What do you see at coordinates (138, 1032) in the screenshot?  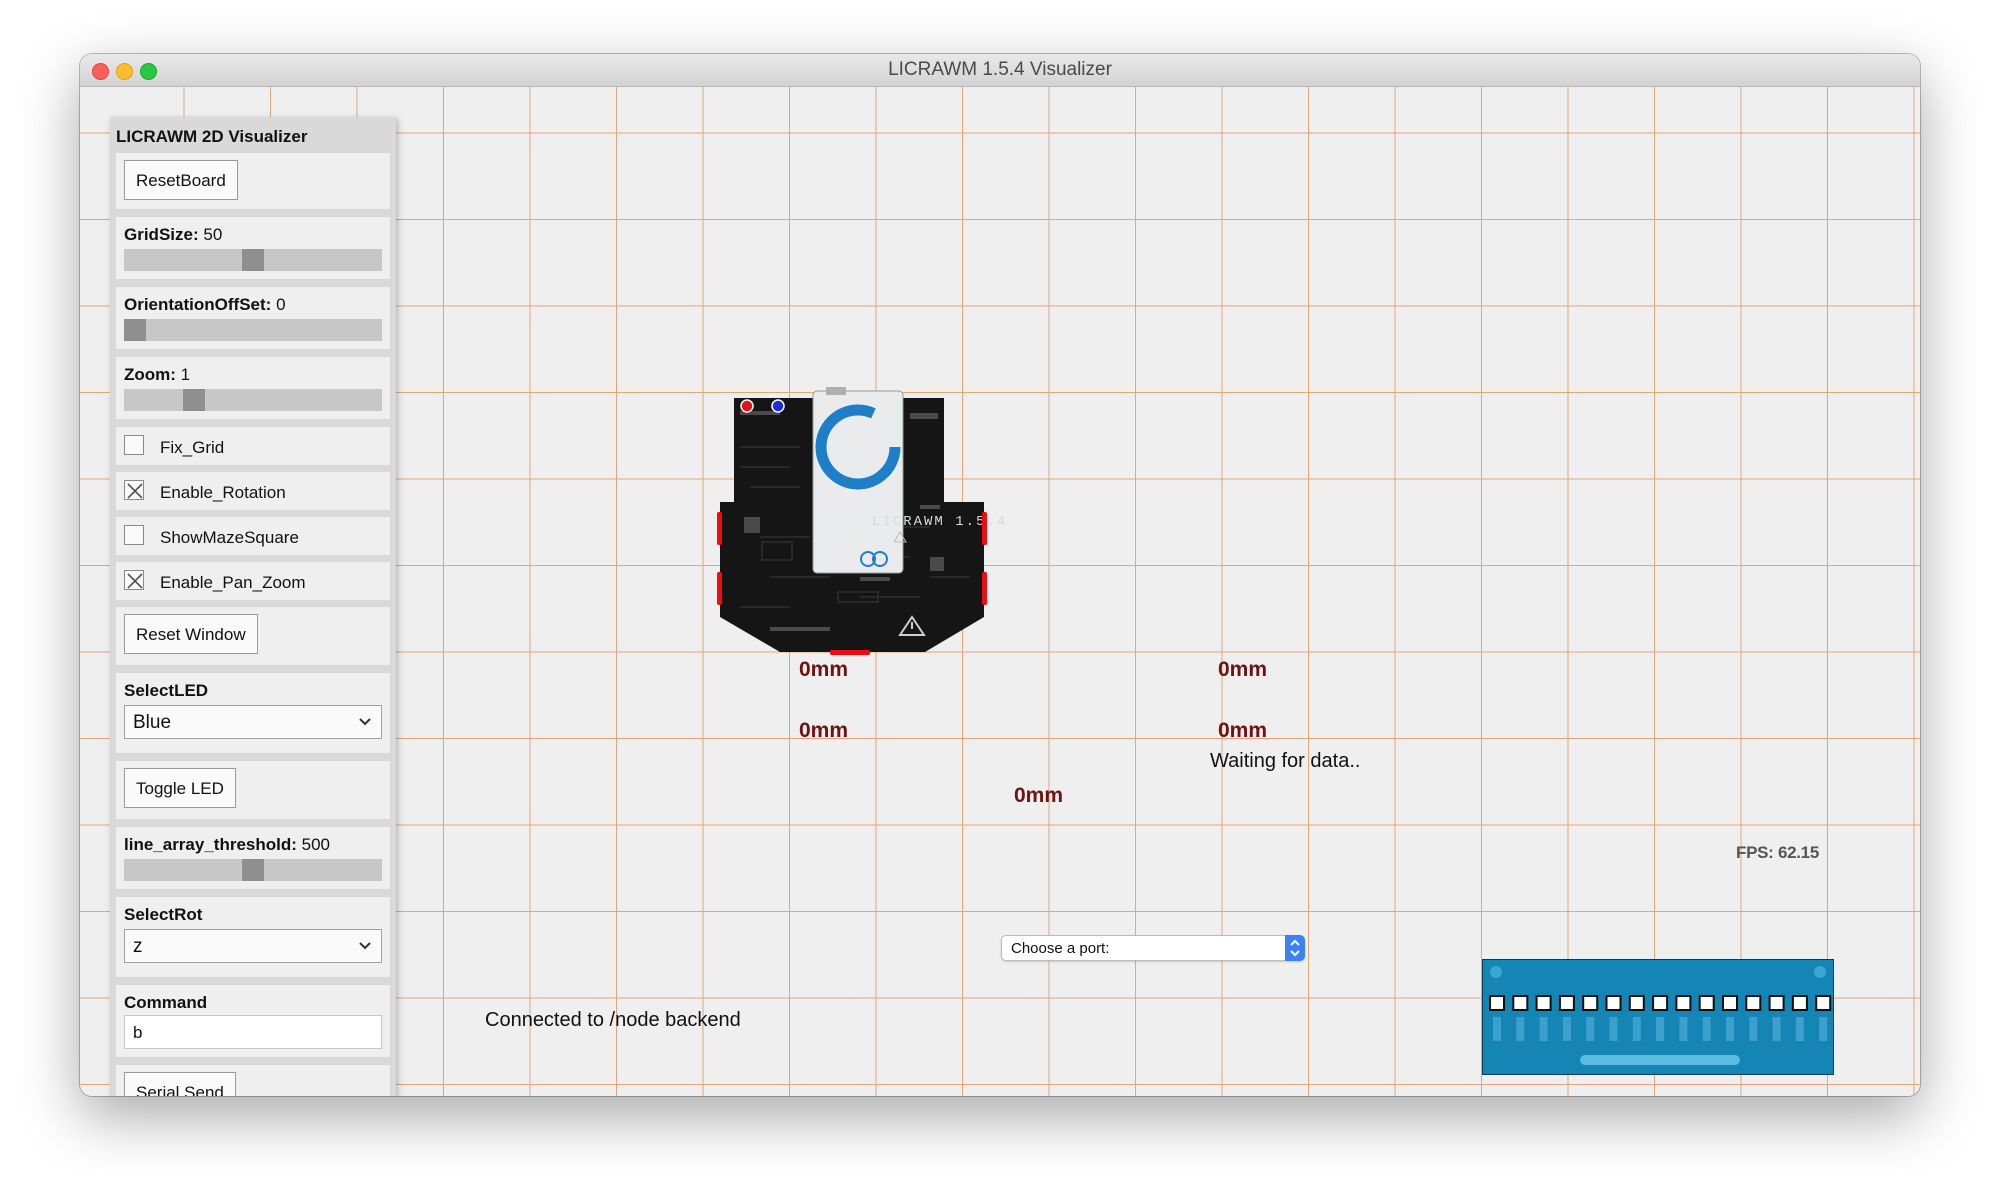 I see `command-input-value: b` at bounding box center [138, 1032].